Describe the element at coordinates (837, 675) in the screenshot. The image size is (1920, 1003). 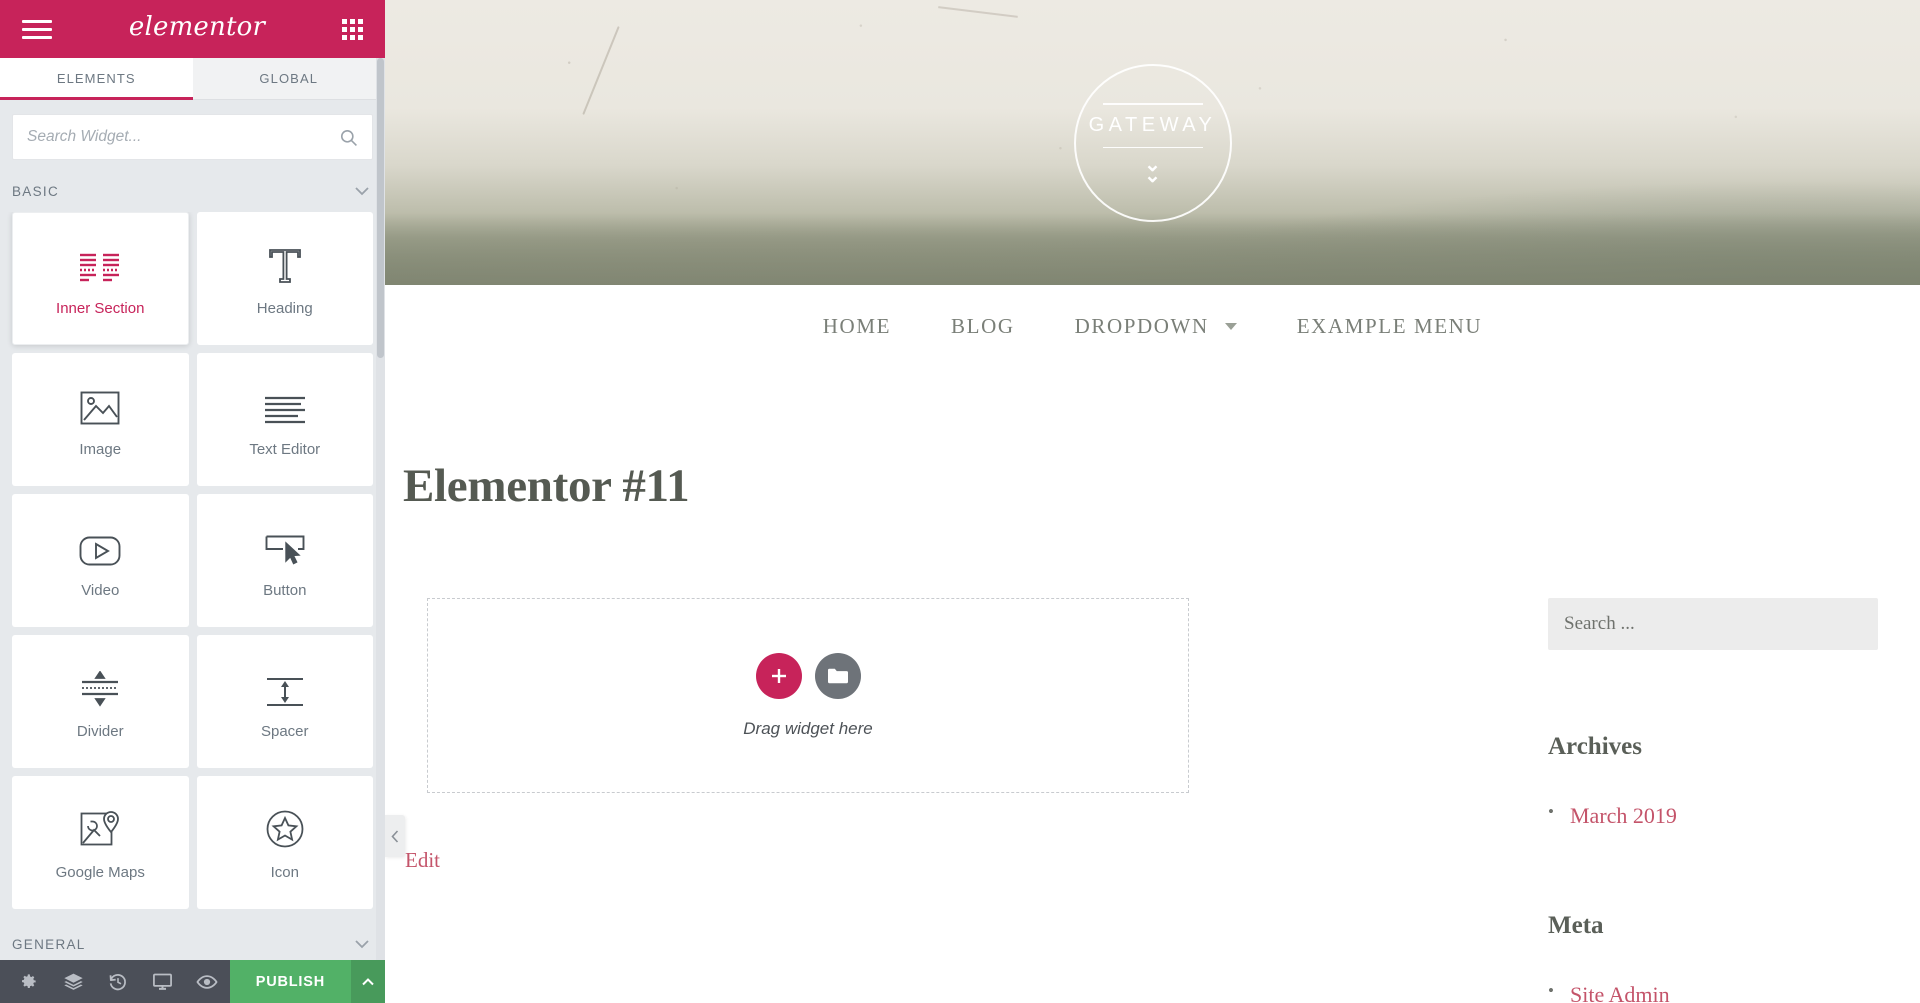
I see `add-template-button` at that location.